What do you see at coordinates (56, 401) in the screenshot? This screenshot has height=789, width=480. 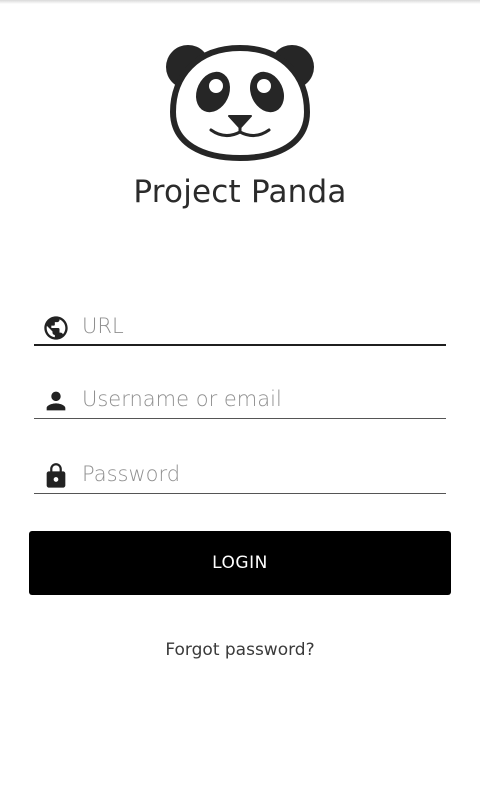 I see `person-icon` at bounding box center [56, 401].